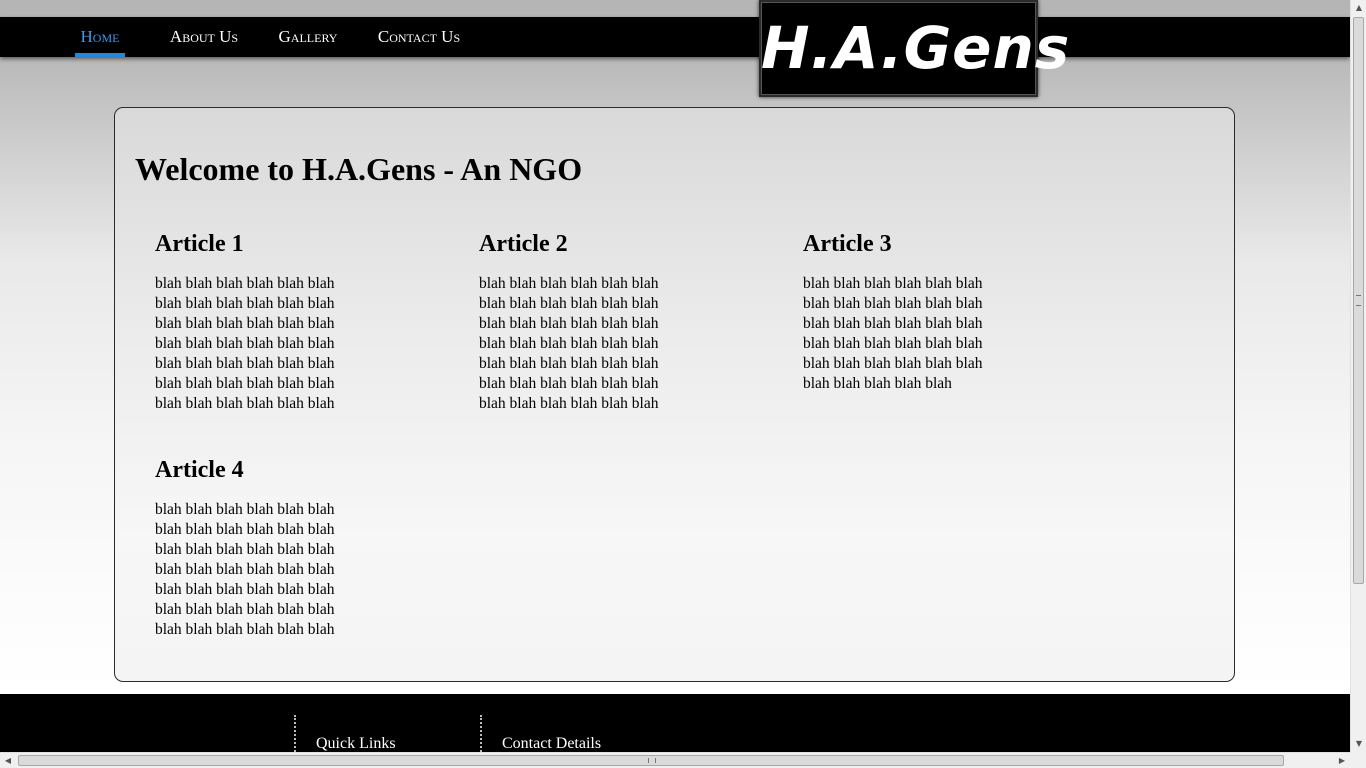 The image size is (1366, 768). What do you see at coordinates (359, 169) in the screenshot?
I see `page-title: Welcome to H.A.Gens - An NGO` at bounding box center [359, 169].